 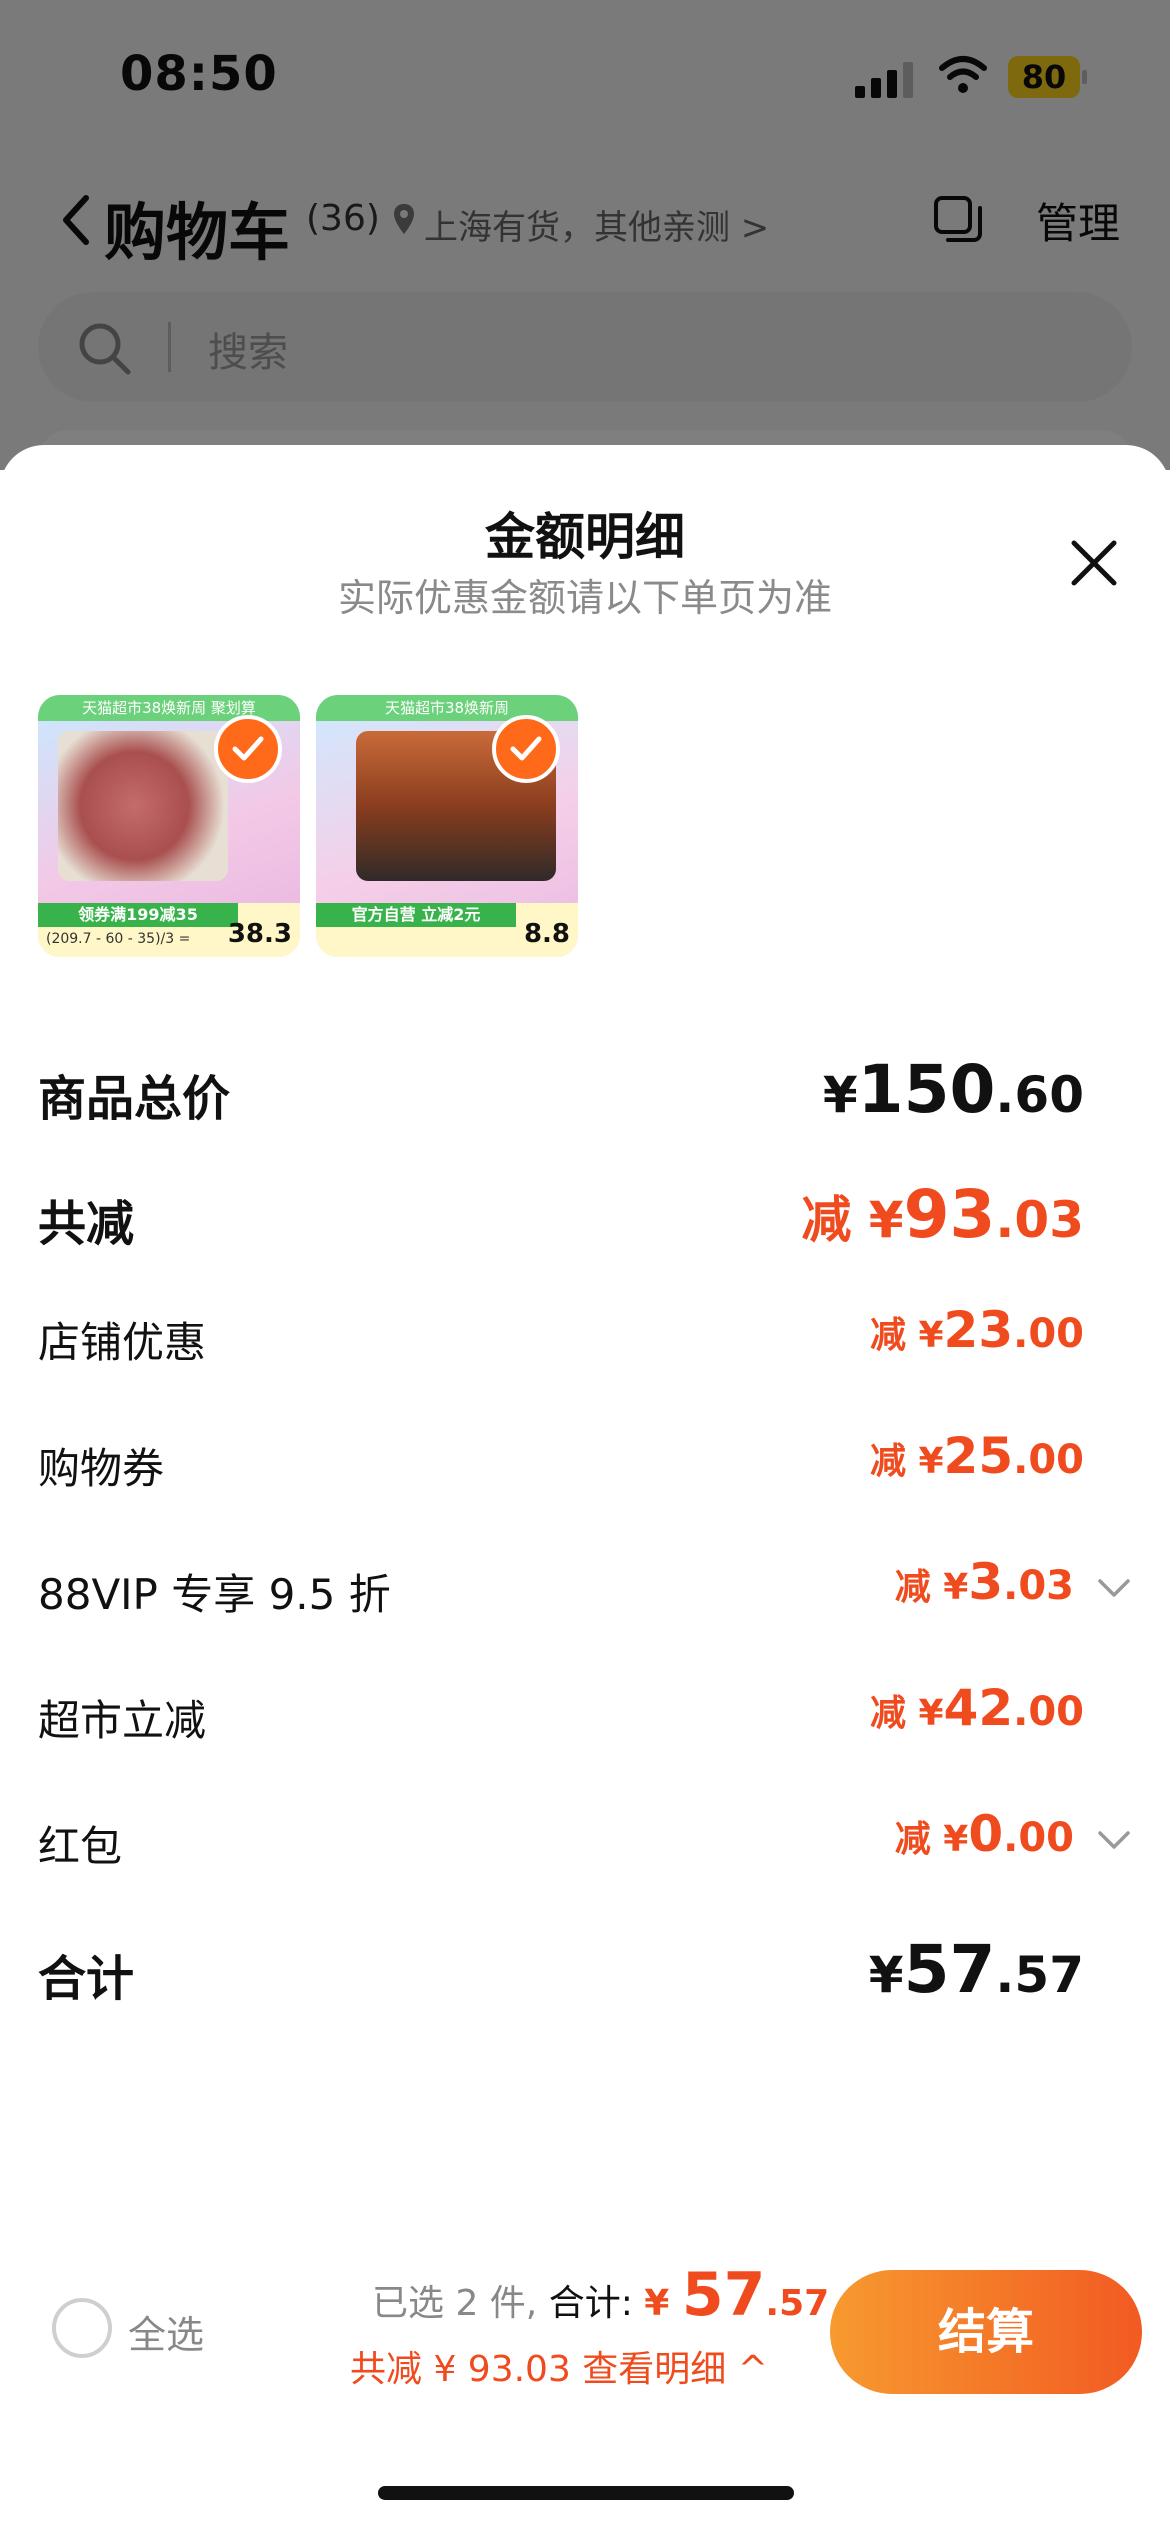 I want to click on close-icon, so click(x=1094, y=563).